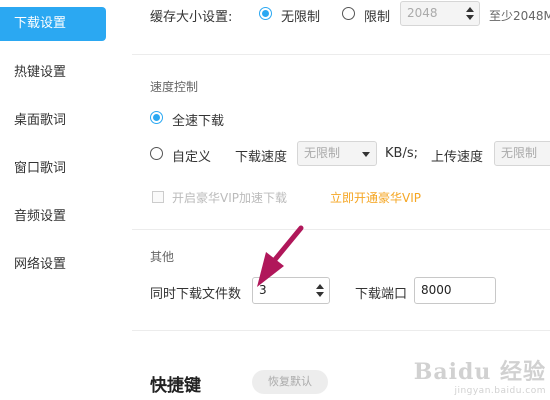 The image size is (550, 400). What do you see at coordinates (500, 391) in the screenshot?
I see `watermark-url: jingyan.baidu.com` at bounding box center [500, 391].